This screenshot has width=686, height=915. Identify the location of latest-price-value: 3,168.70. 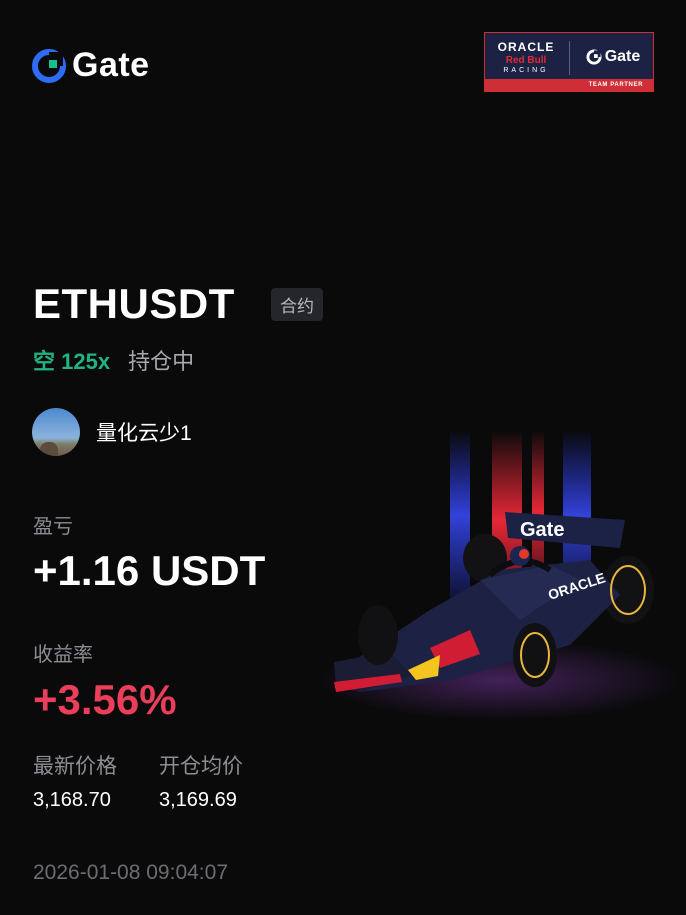
(72, 800).